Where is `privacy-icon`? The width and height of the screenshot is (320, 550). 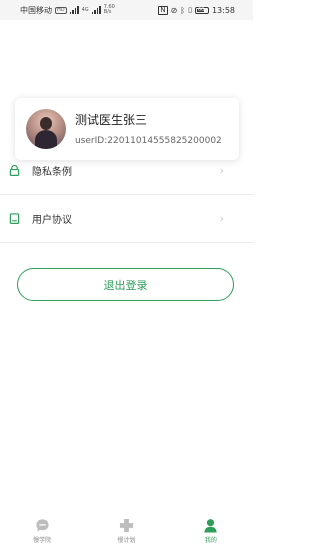
privacy-icon is located at coordinates (14, 170).